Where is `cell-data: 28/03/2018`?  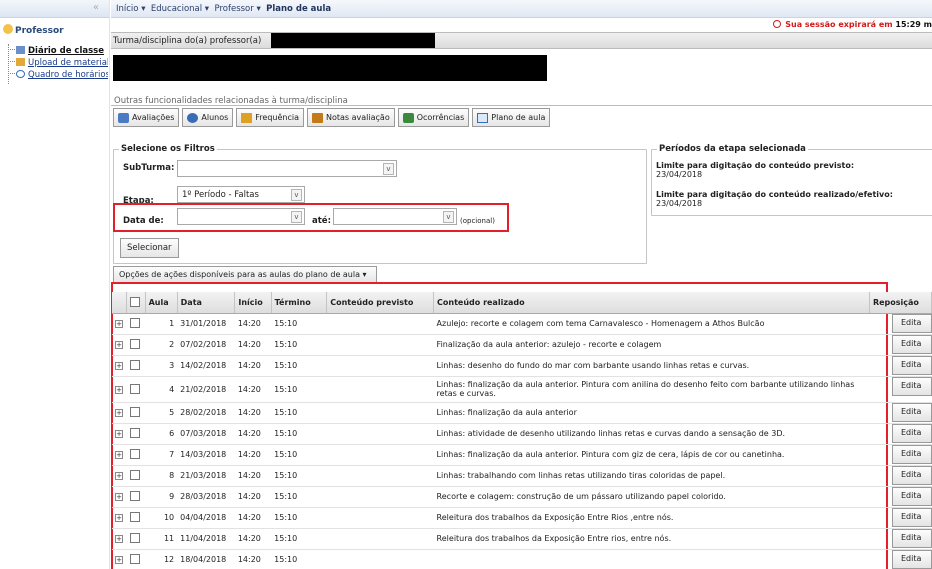 cell-data: 28/03/2018 is located at coordinates (206, 497).